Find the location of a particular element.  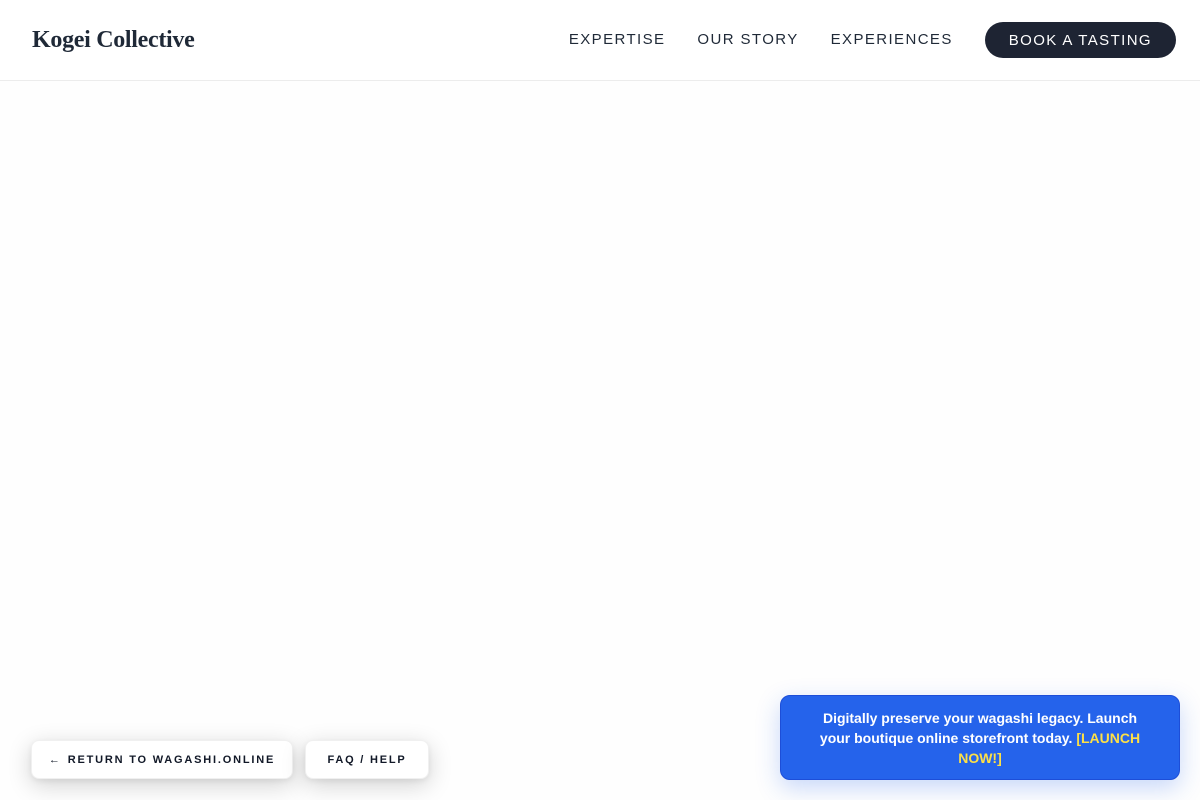

nav-link-experiences: EXPERIENCES is located at coordinates (892, 40).